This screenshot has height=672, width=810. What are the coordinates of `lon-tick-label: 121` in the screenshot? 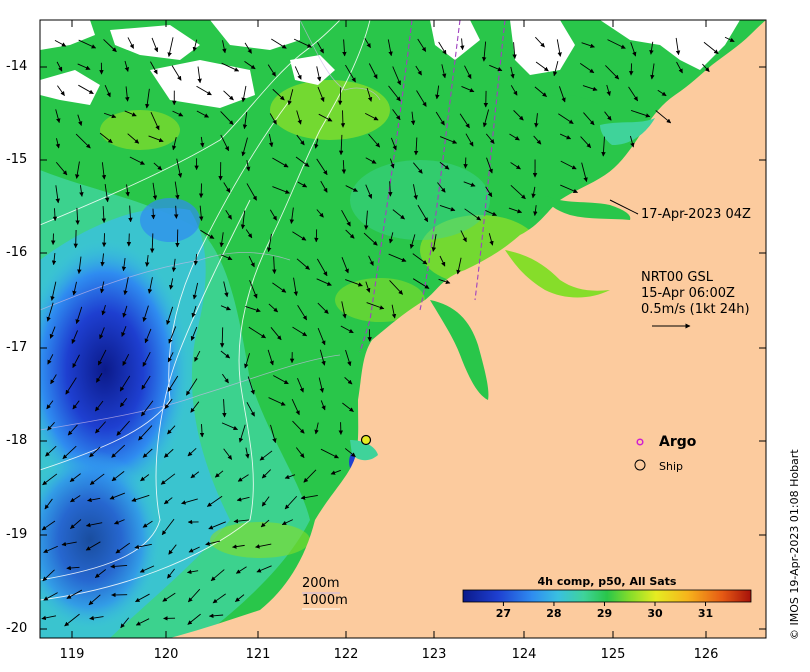 It's located at (258, 654).